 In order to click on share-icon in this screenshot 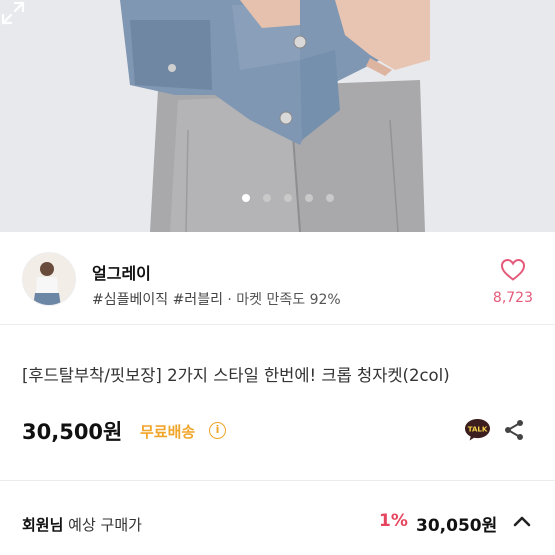, I will do `click(514, 430)`.